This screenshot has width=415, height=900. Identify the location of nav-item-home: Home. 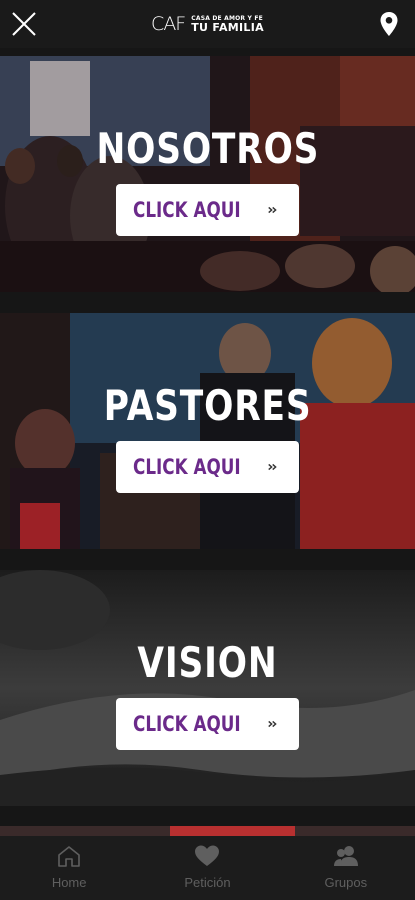
(69, 868).